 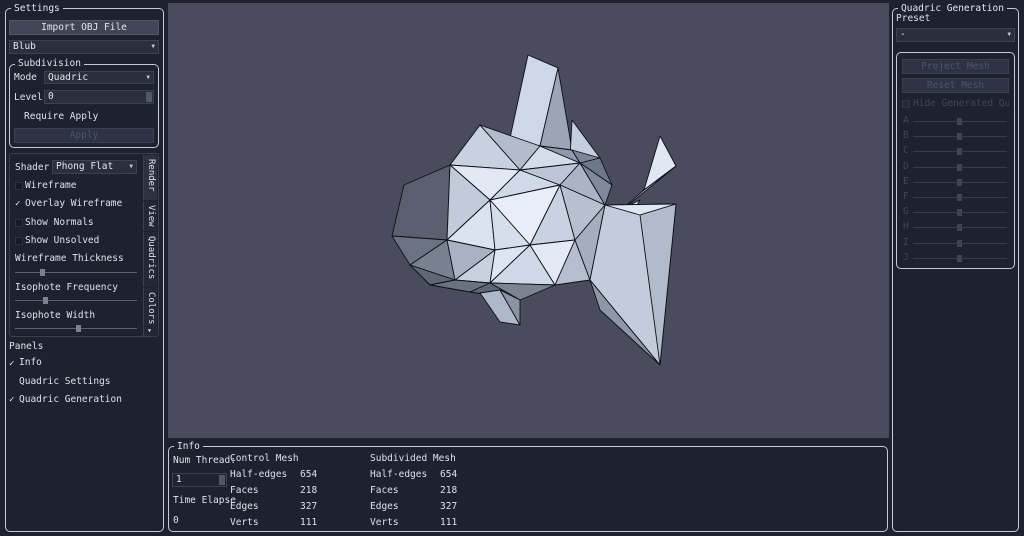 What do you see at coordinates (384, 490) in the screenshot?
I see `subdivided-faces-label: Faces` at bounding box center [384, 490].